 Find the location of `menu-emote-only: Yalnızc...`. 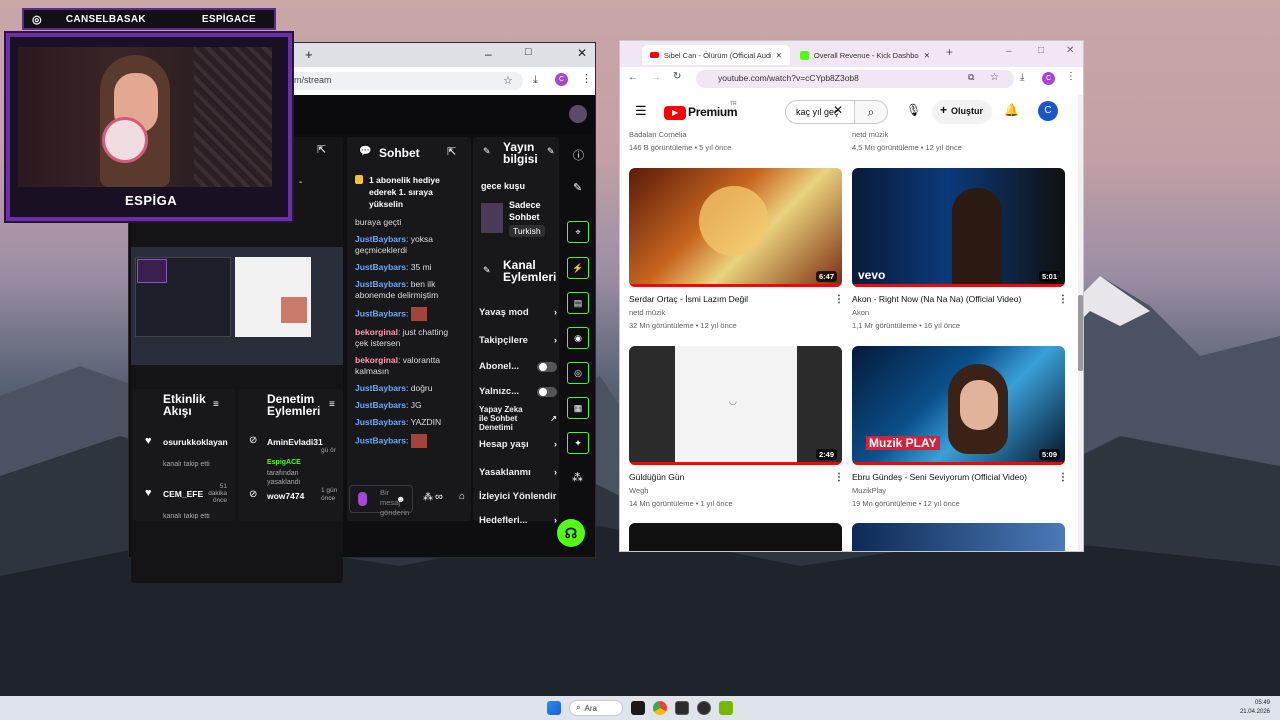

menu-emote-only: Yalnızc... is located at coordinates (515, 391).